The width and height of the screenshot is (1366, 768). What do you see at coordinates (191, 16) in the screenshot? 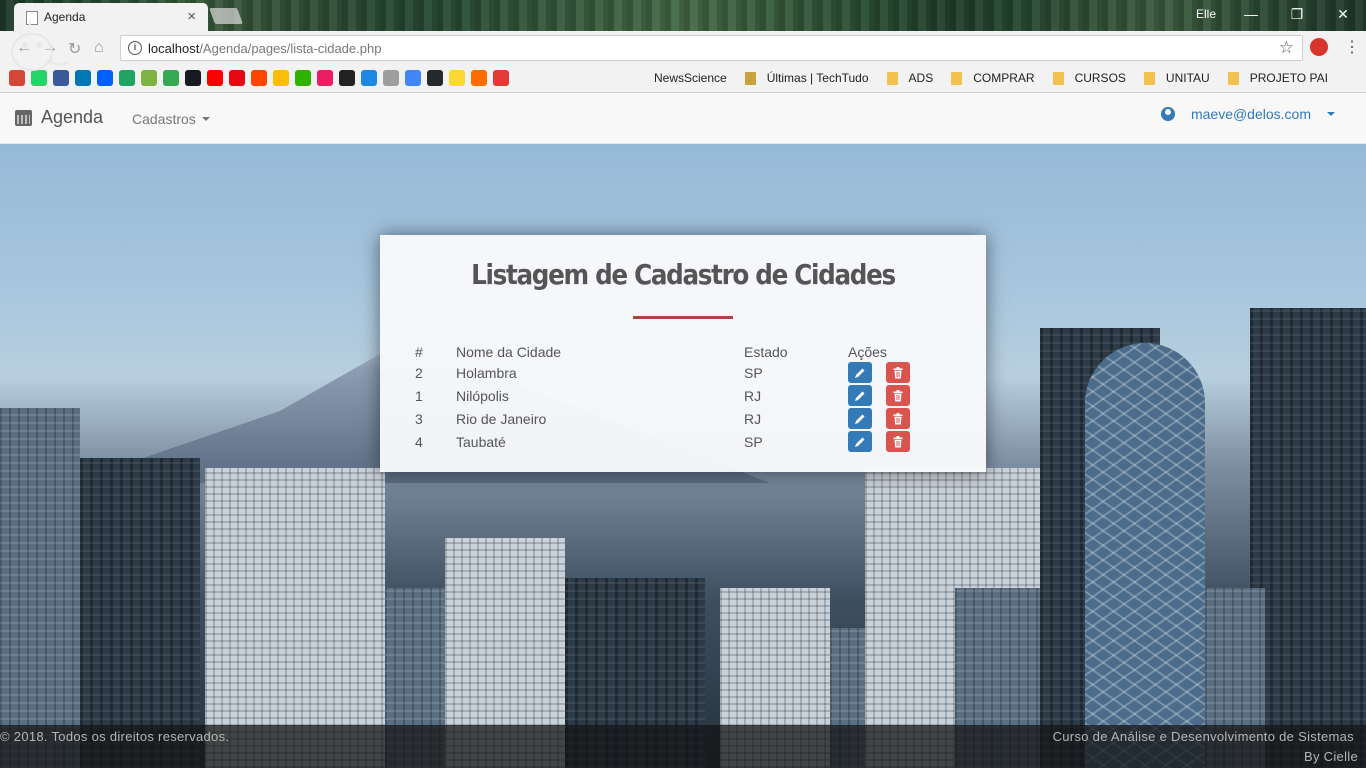
I see `tab-close-icon: ×` at bounding box center [191, 16].